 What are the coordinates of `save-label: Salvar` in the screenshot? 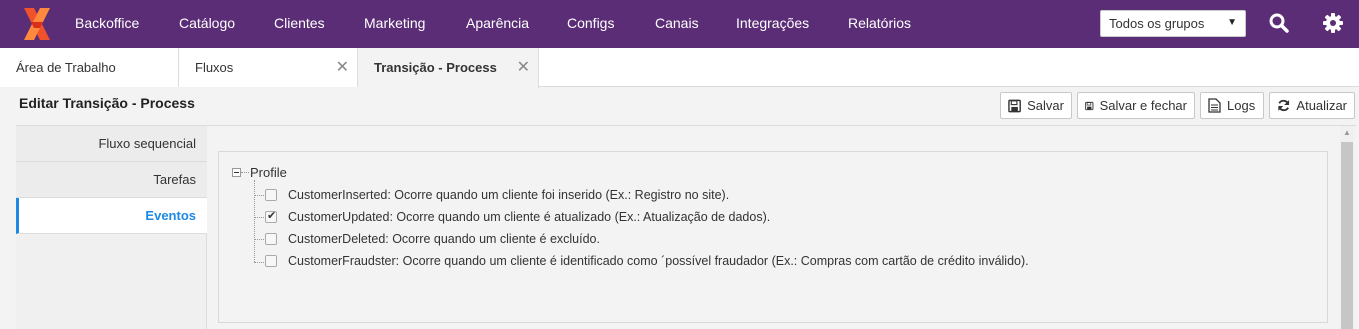 It's located at (1045, 105).